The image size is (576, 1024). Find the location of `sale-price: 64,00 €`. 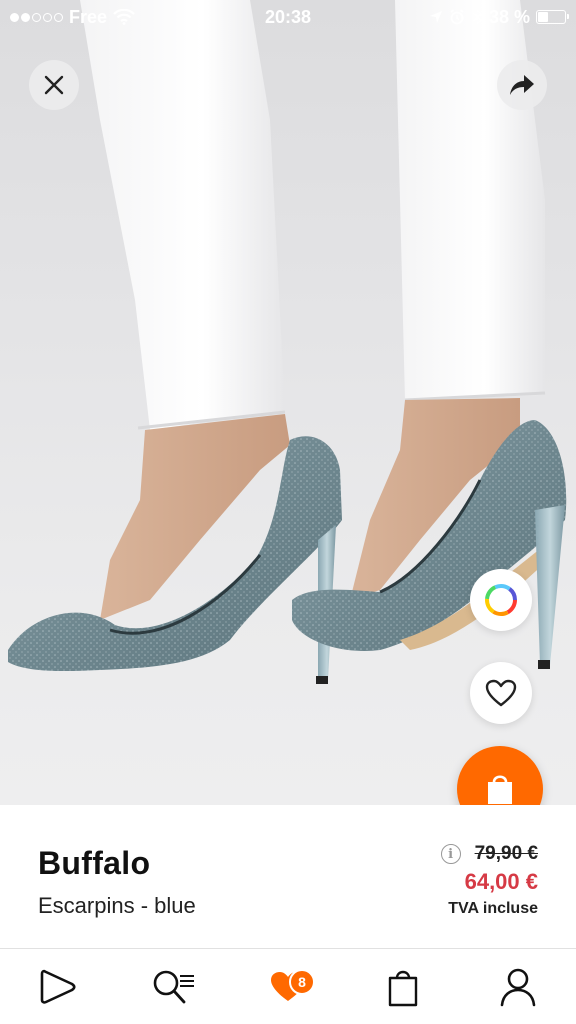

sale-price: 64,00 € is located at coordinates (501, 881).